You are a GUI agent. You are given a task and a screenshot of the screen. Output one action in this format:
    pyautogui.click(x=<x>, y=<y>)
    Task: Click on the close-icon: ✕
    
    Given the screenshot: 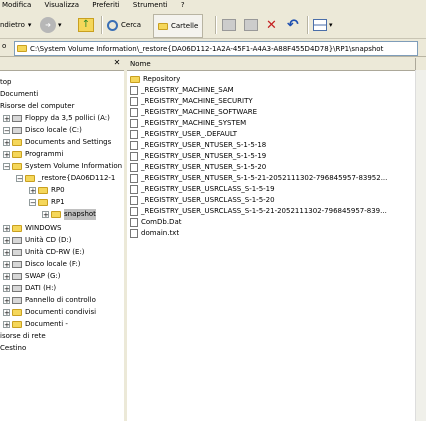 What is the action you would take?
    pyautogui.click(x=117, y=63)
    